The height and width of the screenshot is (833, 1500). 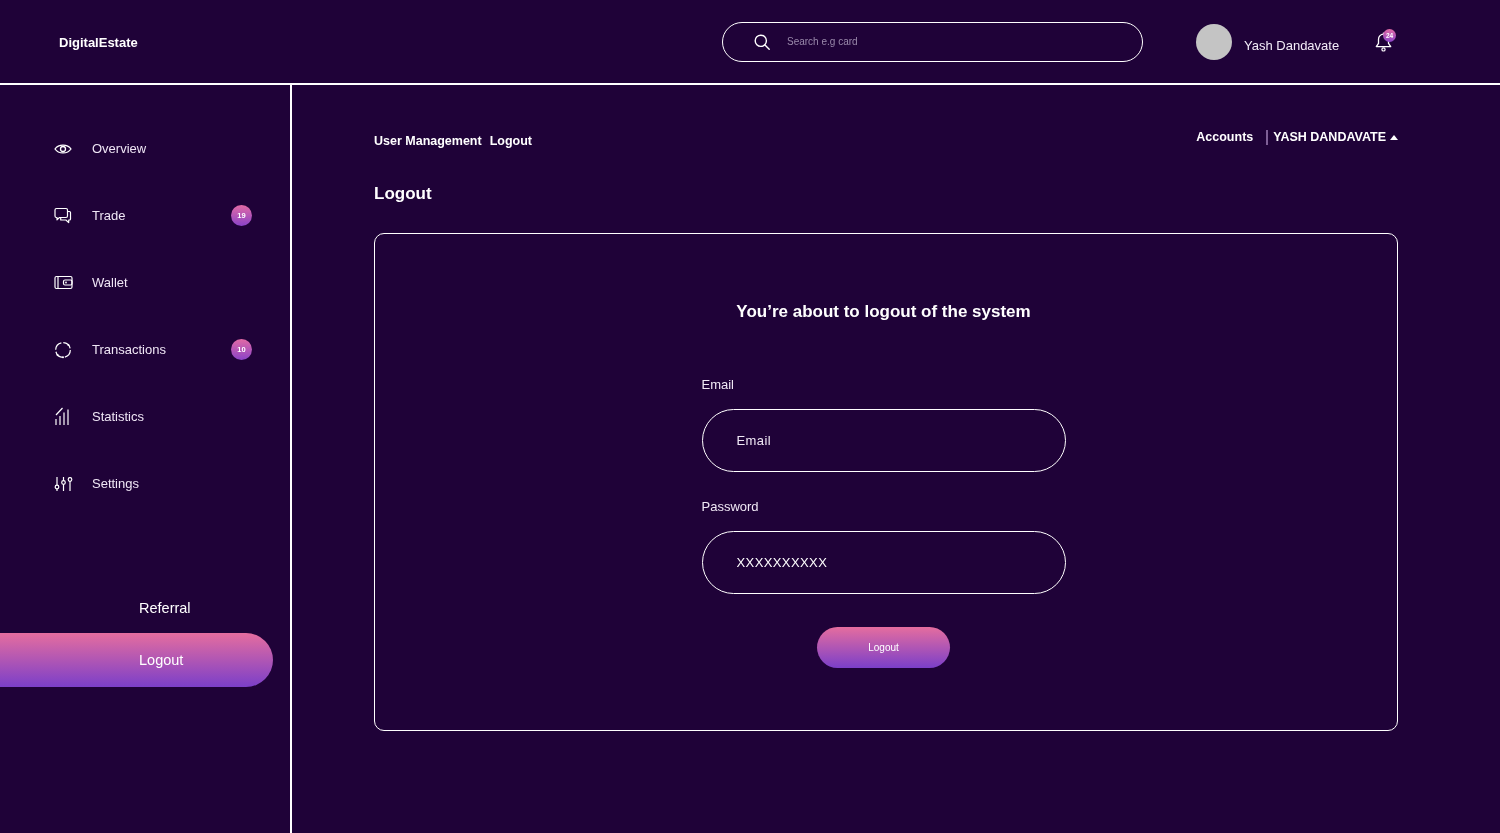 I want to click on breadcrumb-link: Logout, so click(x=511, y=141).